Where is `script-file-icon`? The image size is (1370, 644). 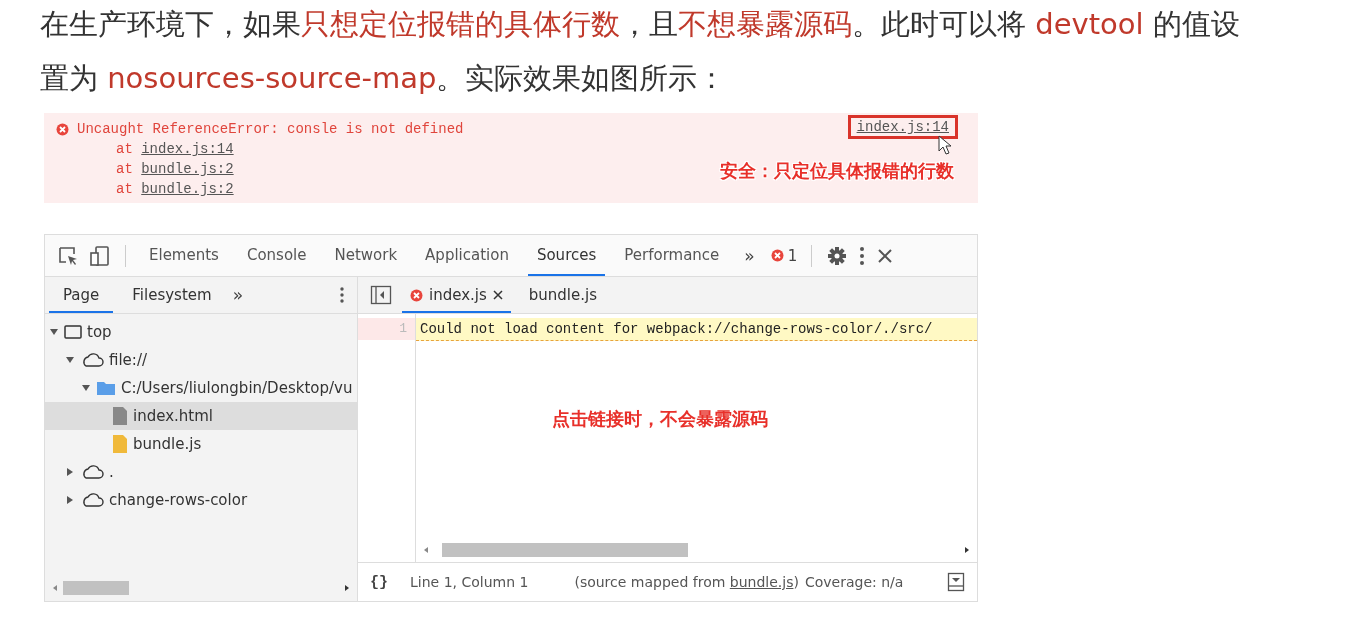 script-file-icon is located at coordinates (120, 444).